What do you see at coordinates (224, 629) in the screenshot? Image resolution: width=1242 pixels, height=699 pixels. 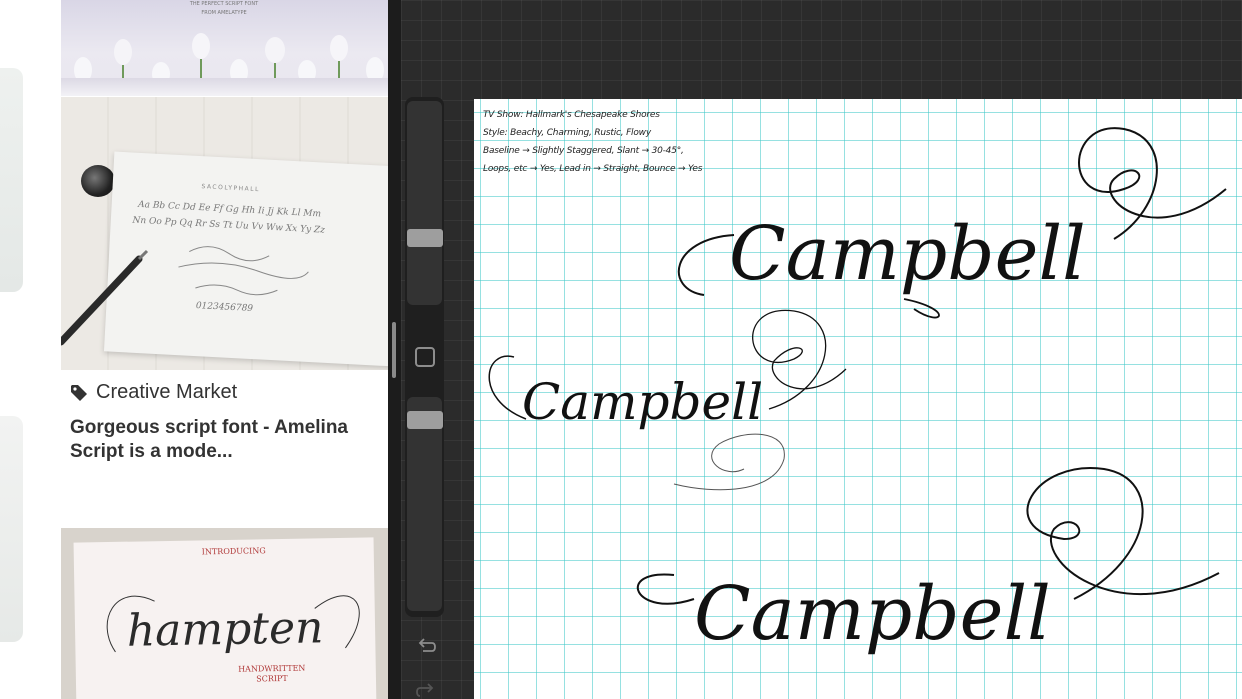 I see `font-name: hampten` at bounding box center [224, 629].